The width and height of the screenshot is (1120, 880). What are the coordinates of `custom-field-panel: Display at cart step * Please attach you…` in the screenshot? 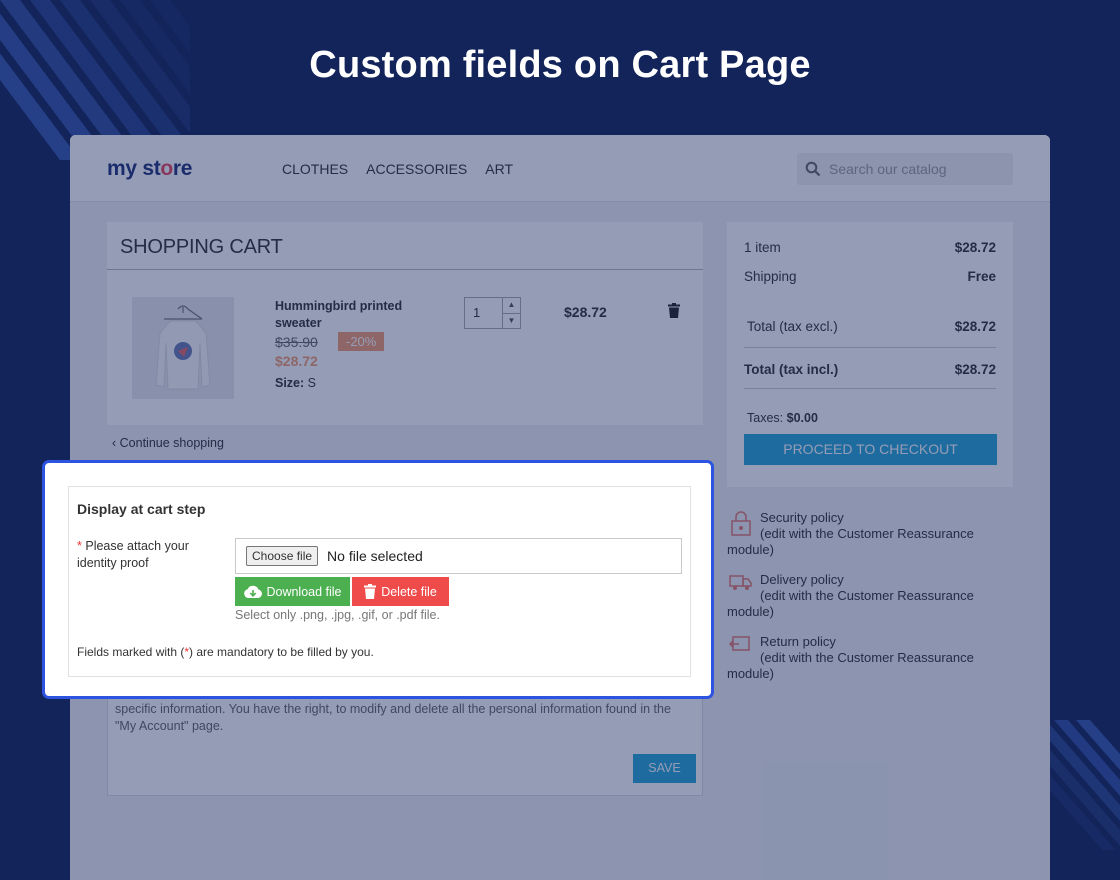 It's located at (379, 581).